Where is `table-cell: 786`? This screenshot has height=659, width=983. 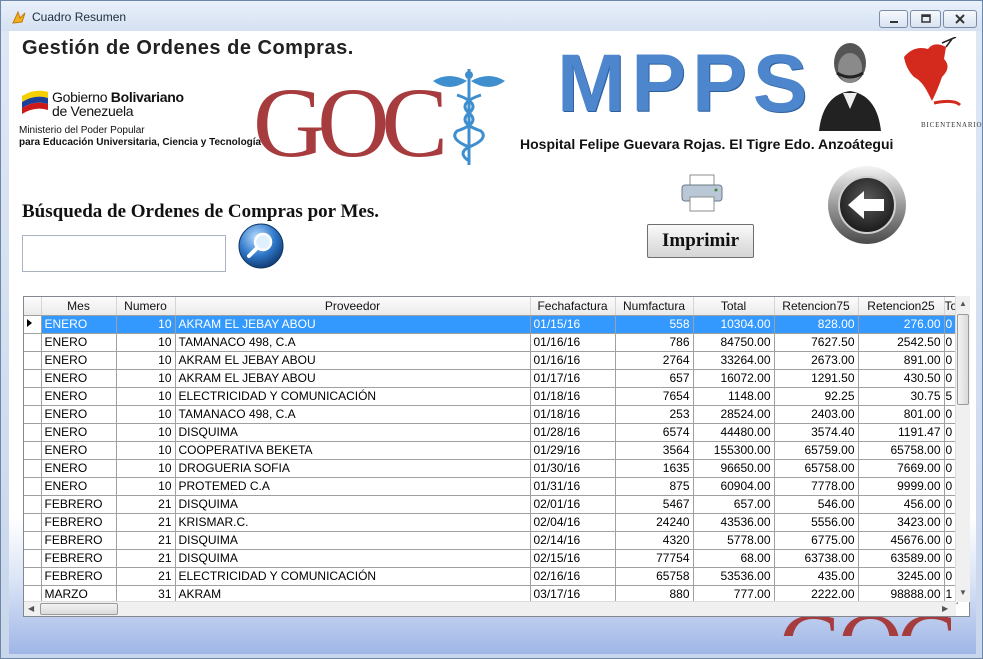
table-cell: 786 is located at coordinates (654, 342).